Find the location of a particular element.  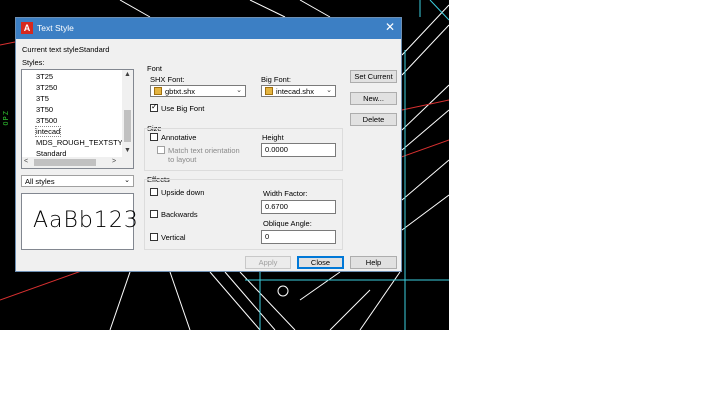

upside-down-checkbox is located at coordinates (154, 192).